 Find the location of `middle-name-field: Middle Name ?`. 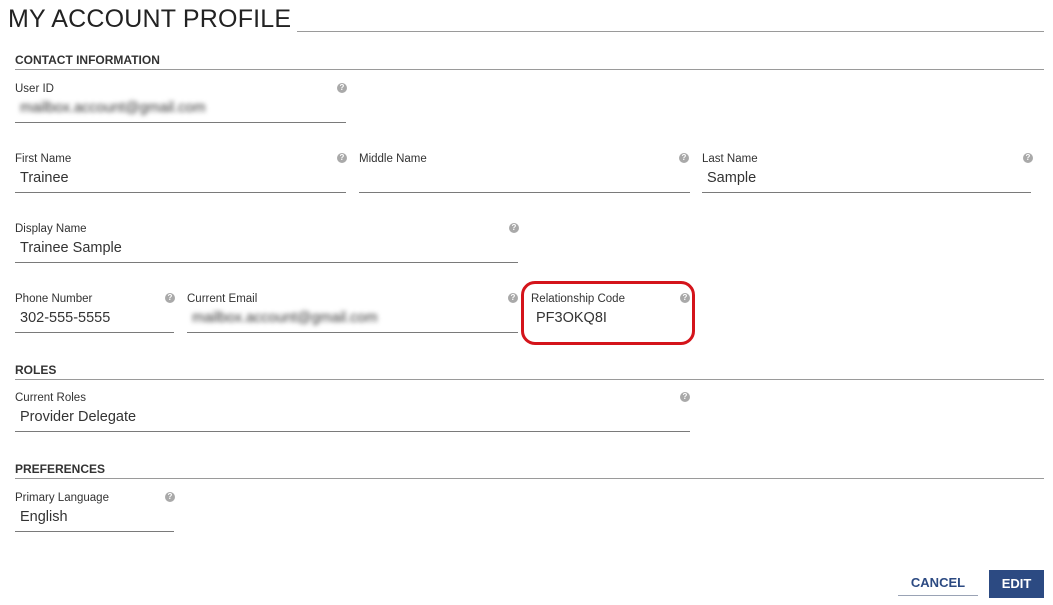

middle-name-field: Middle Name ? is located at coordinates (524, 175).